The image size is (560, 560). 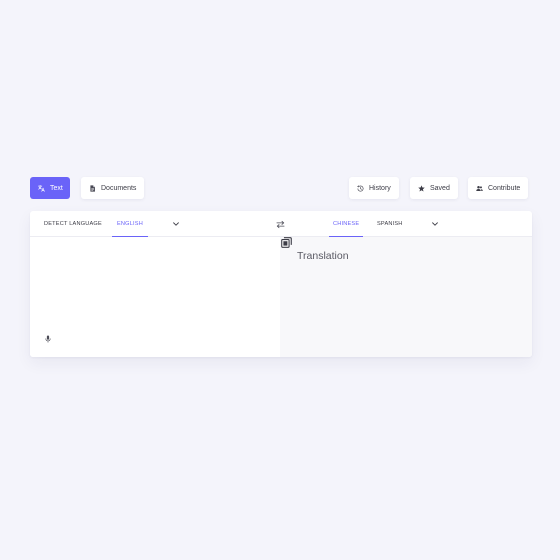 I want to click on swap-icon, so click(x=280, y=224).